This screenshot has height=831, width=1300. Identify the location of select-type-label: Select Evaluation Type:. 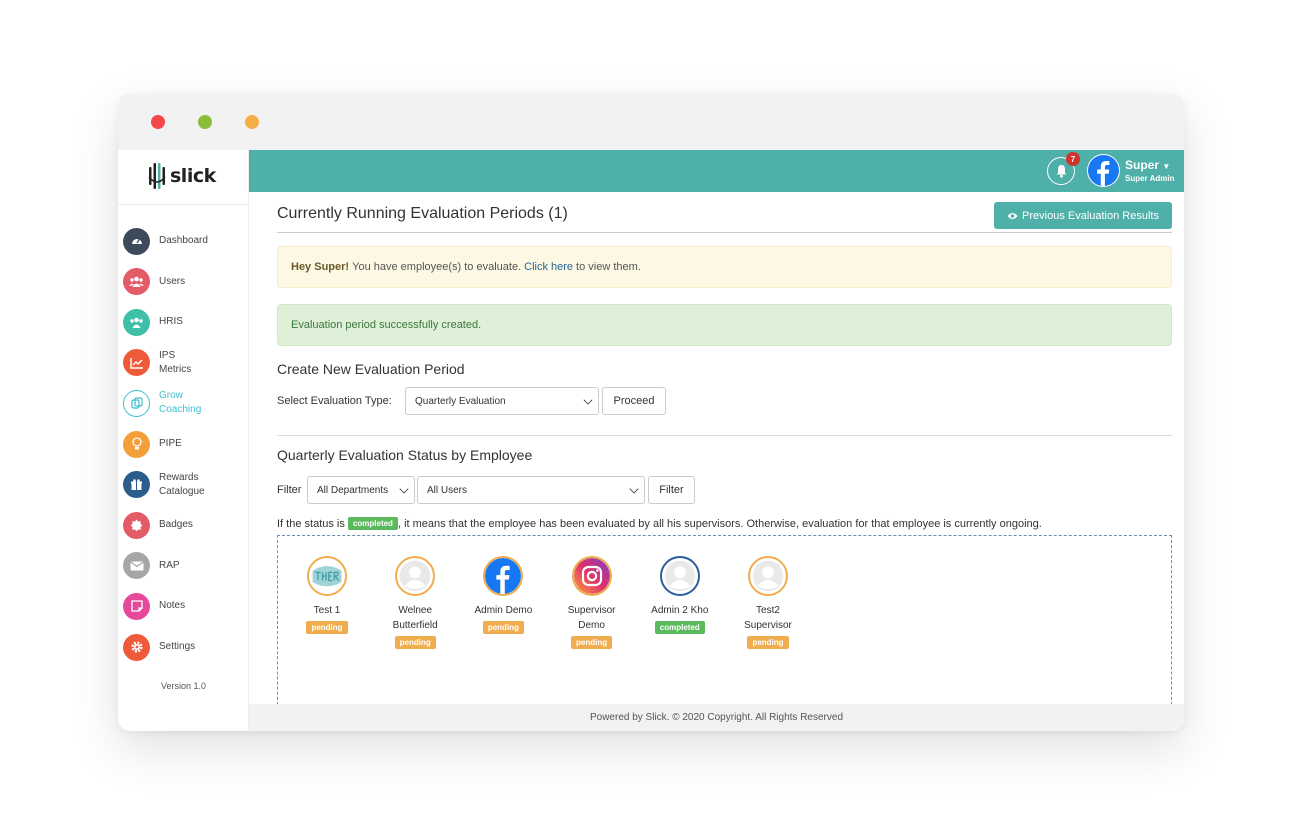
(334, 401).